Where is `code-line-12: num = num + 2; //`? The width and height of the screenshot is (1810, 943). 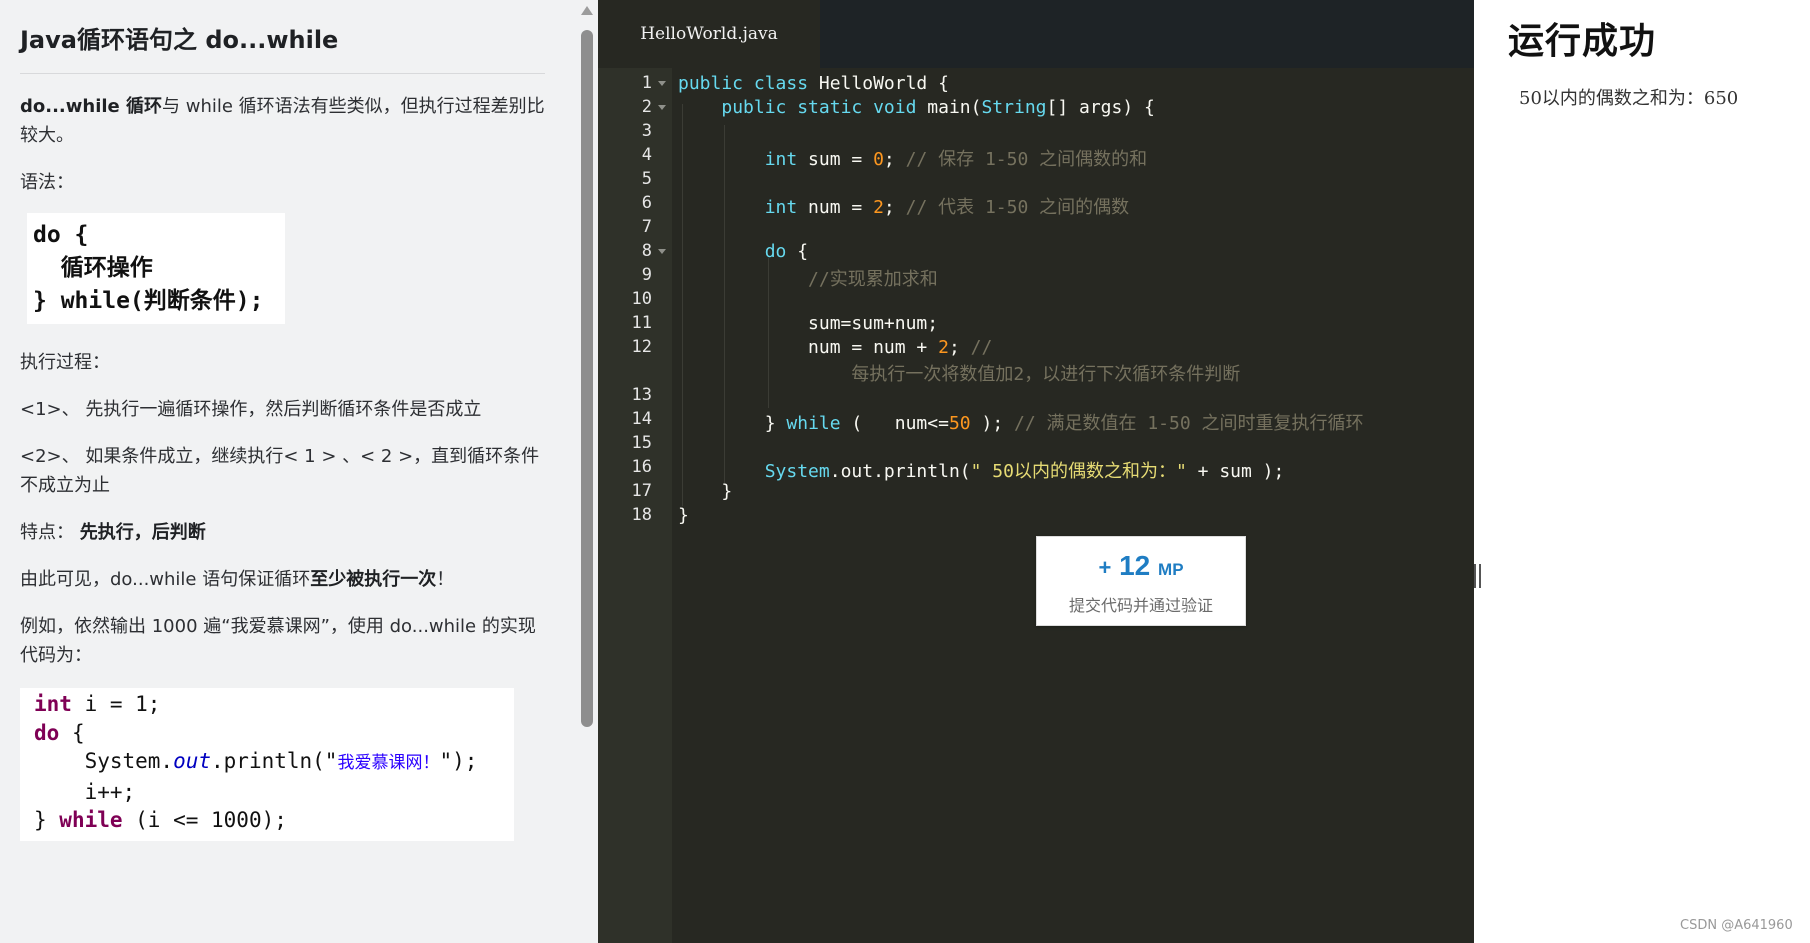 code-line-12: num = num + 2; // is located at coordinates (900, 347).